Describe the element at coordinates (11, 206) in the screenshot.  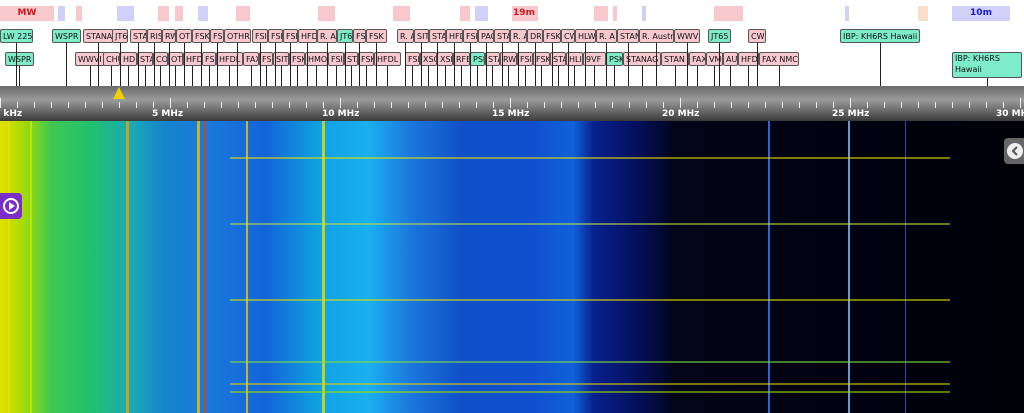
I see `play-button` at that location.